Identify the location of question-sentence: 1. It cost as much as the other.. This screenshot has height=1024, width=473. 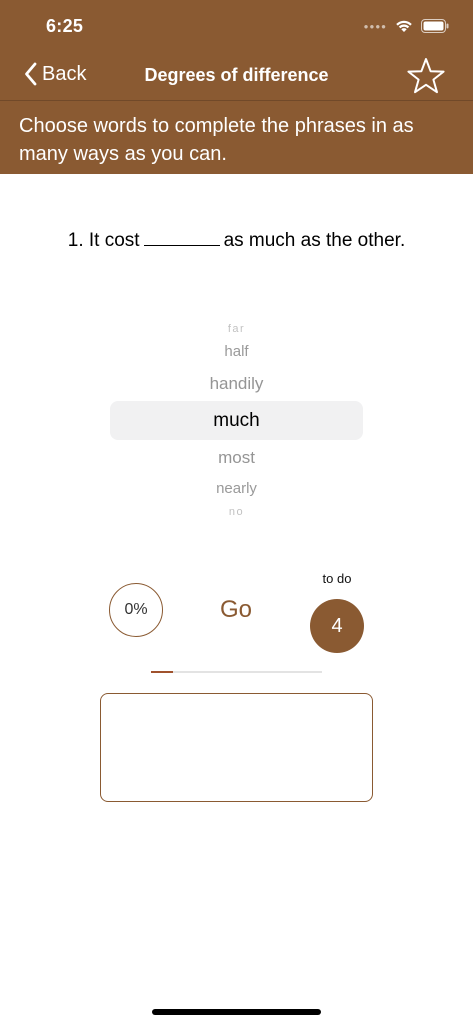
(236, 241).